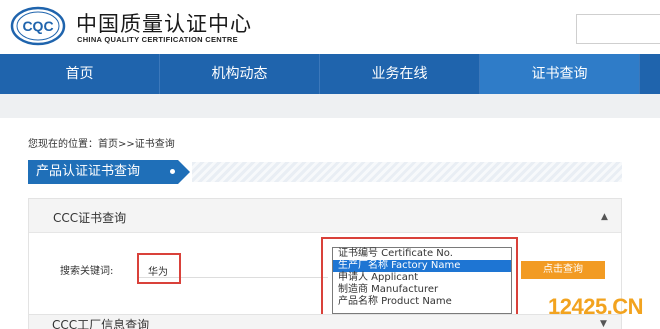  I want to click on nav-item-news: 机构动态, so click(240, 74).